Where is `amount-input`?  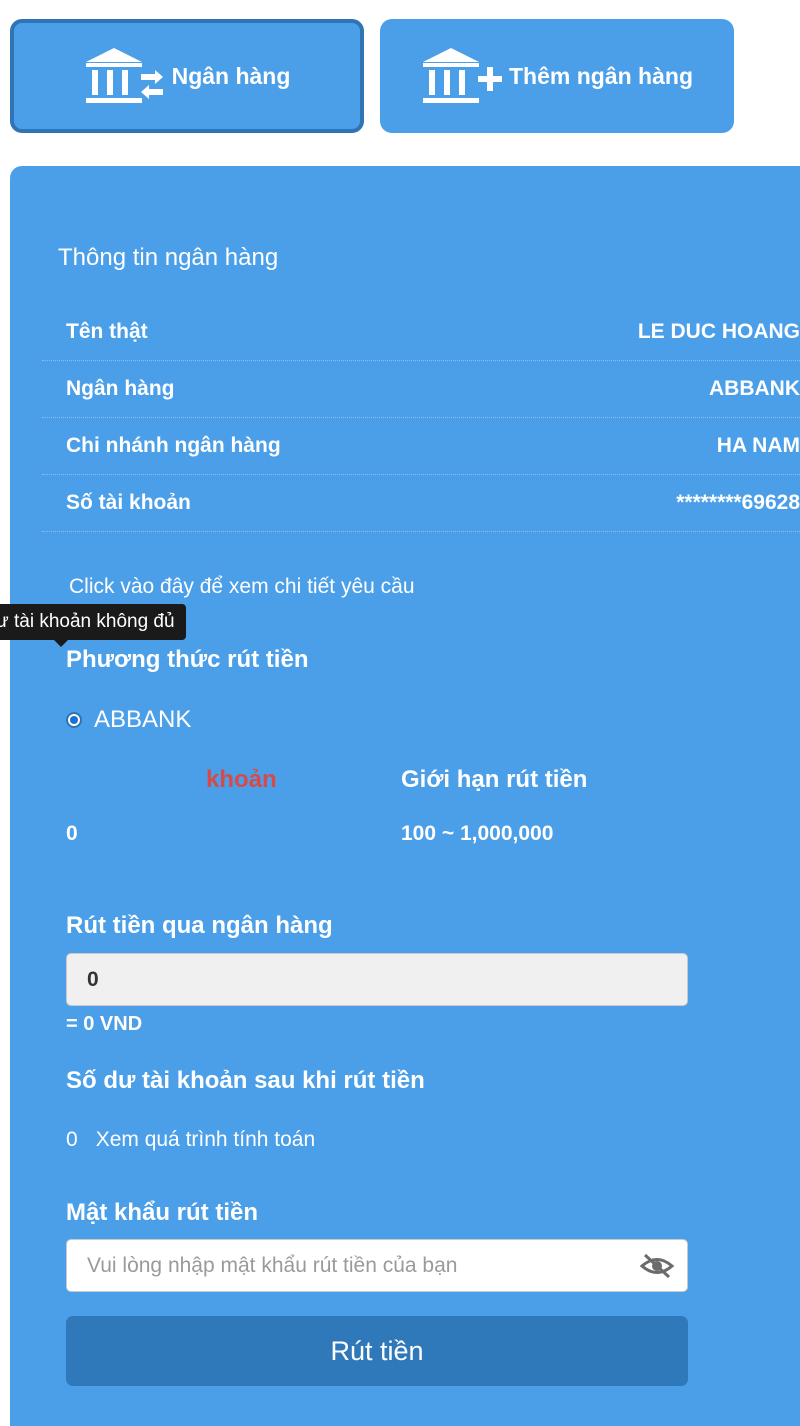
amount-input is located at coordinates (377, 979).